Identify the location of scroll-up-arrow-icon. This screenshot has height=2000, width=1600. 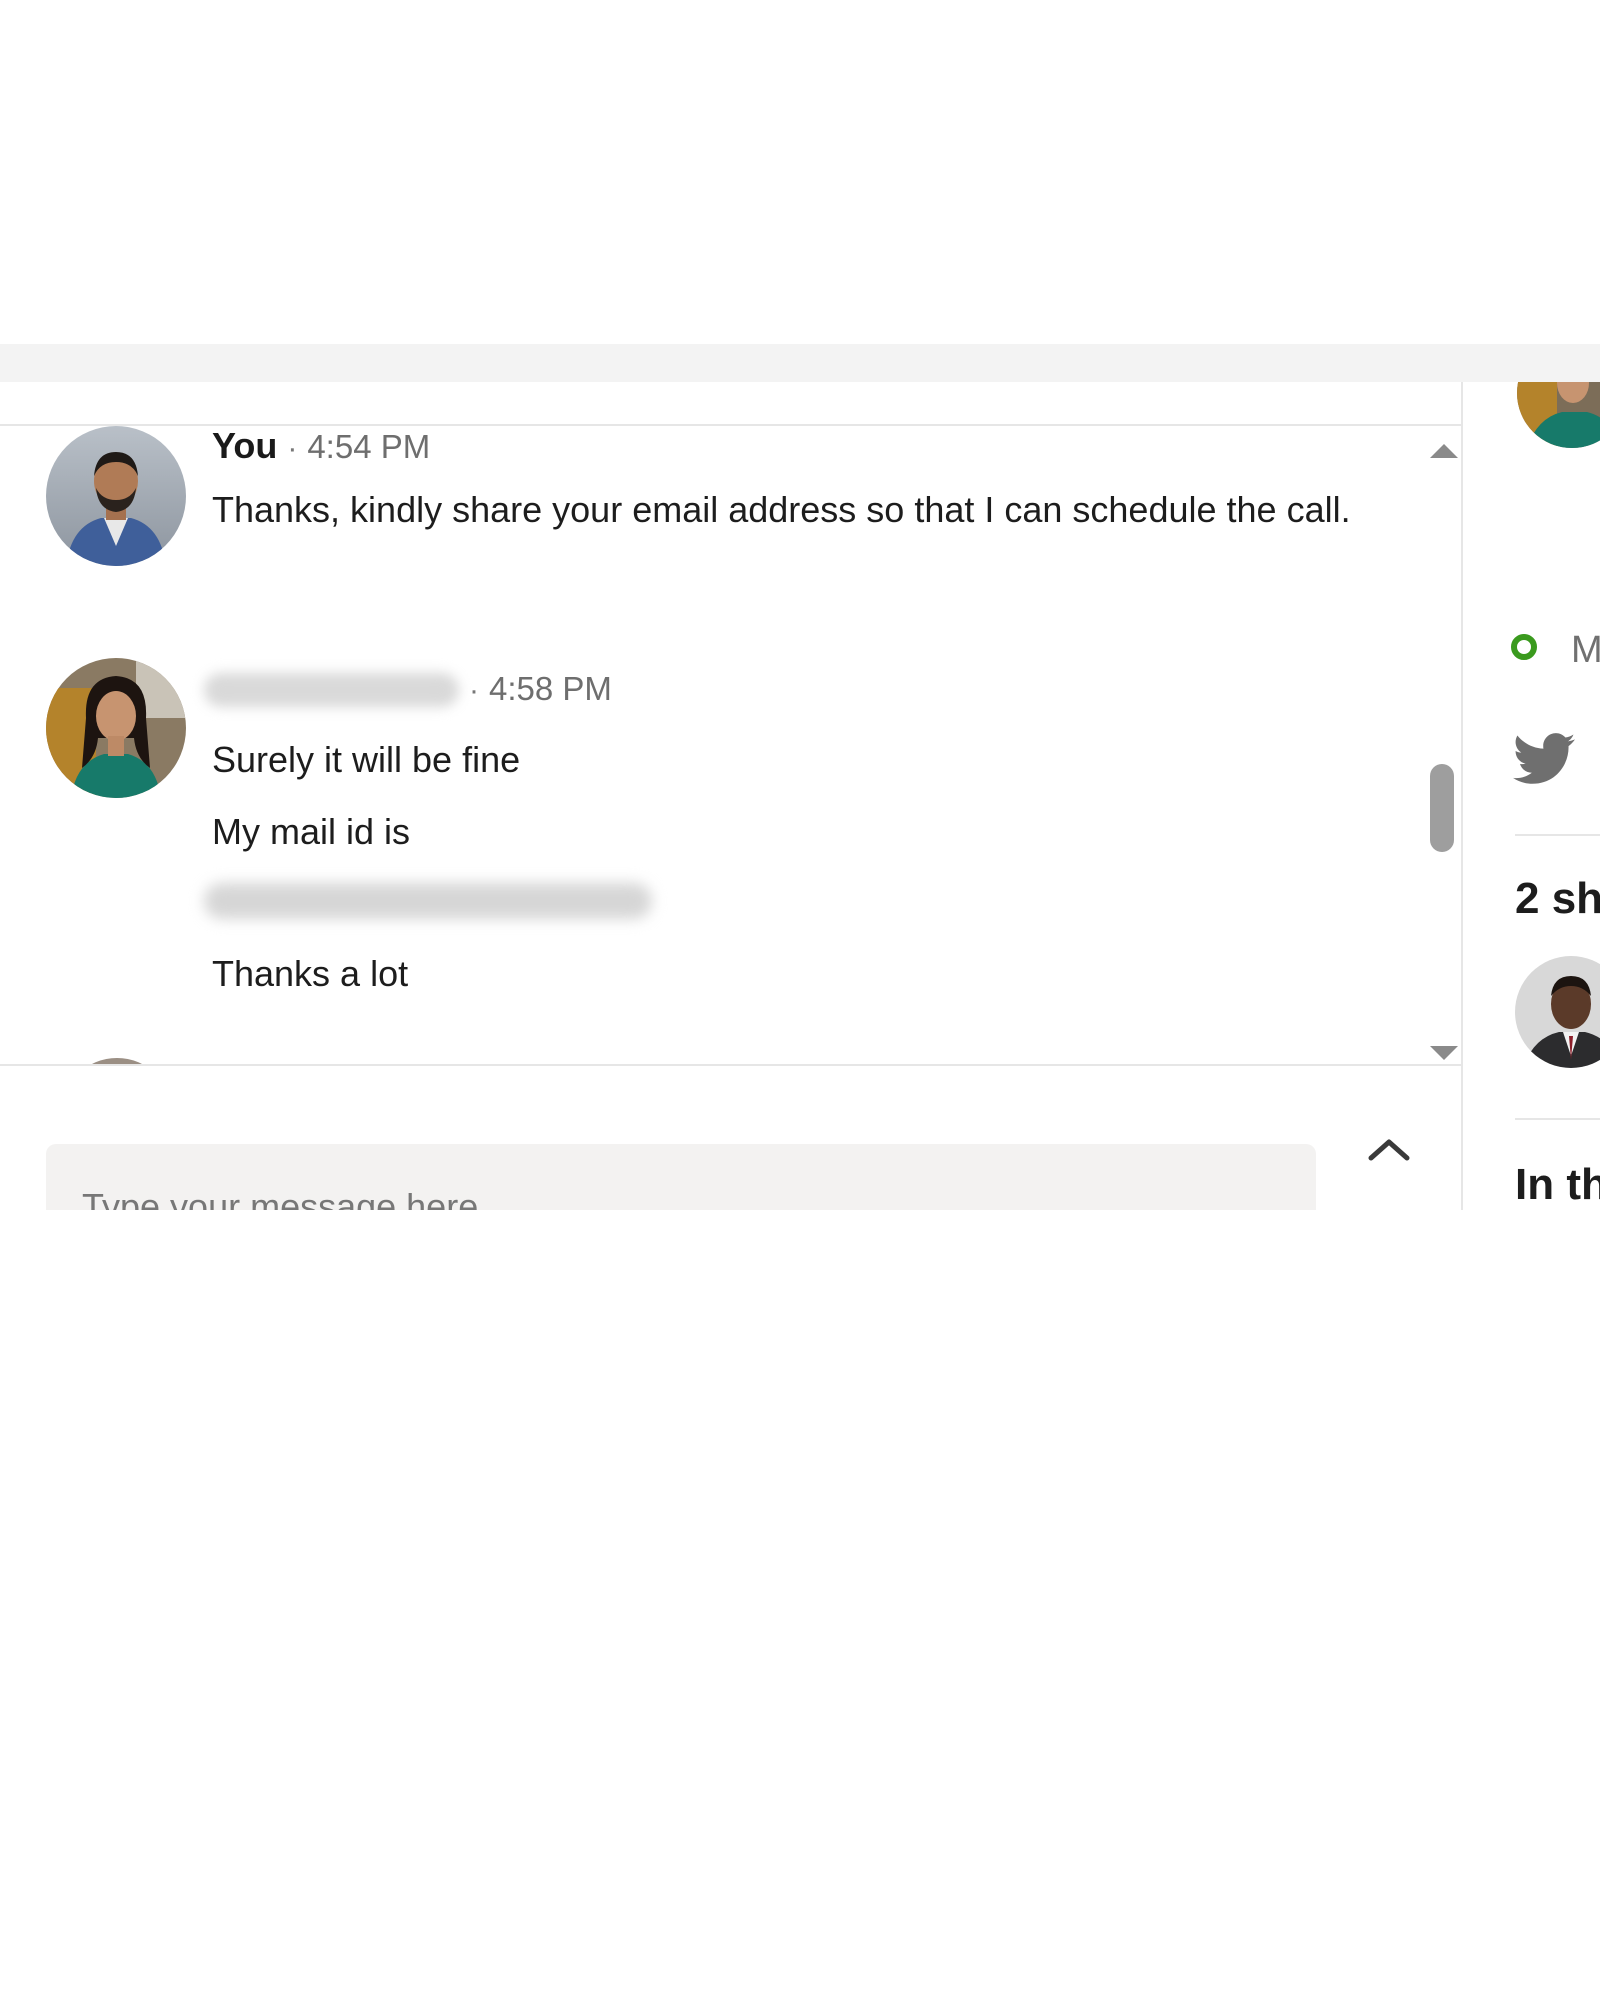
(1444, 451).